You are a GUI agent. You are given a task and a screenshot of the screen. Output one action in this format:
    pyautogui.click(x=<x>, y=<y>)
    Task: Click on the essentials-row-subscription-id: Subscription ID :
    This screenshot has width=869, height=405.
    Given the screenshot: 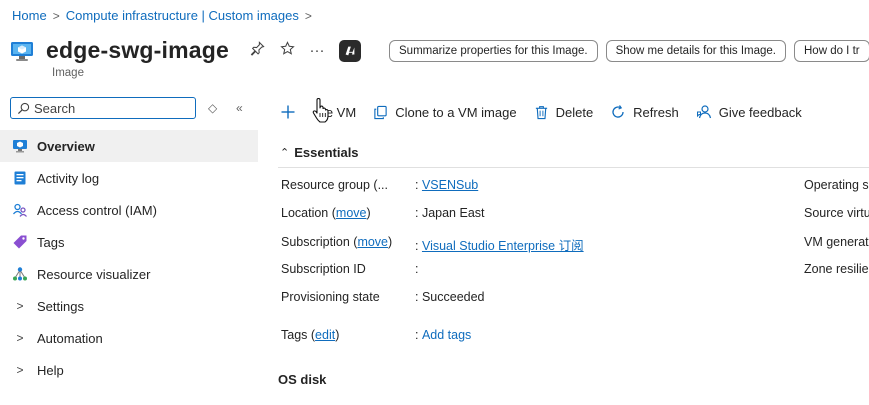 What is the action you would take?
    pyautogui.click(x=351, y=269)
    